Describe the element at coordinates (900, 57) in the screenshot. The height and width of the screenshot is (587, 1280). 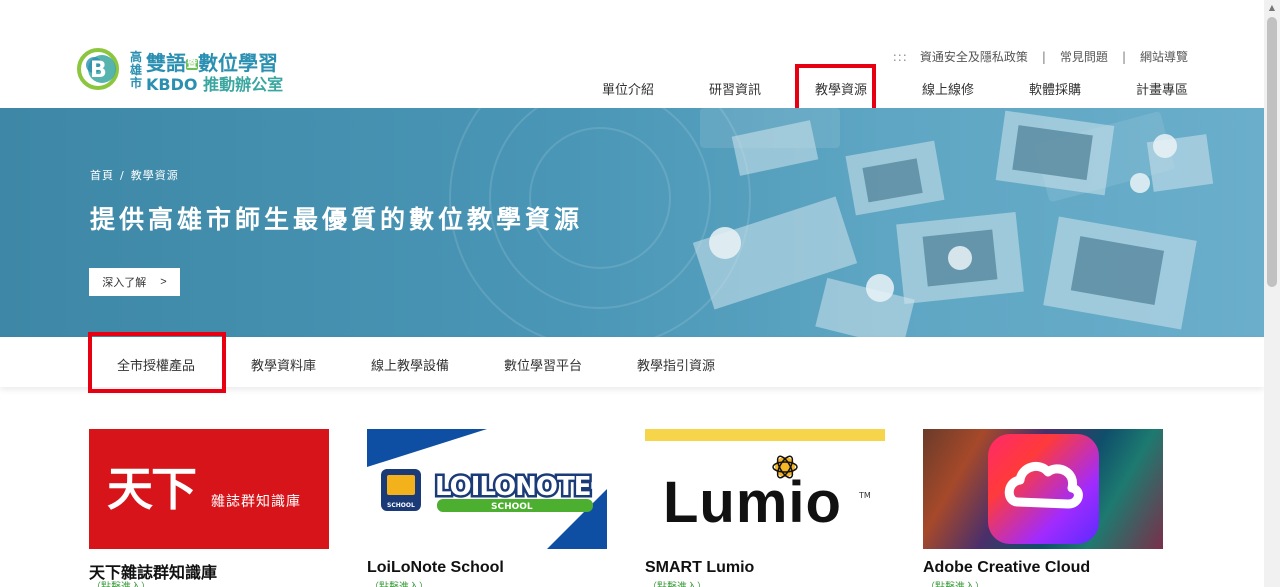
I see `accesskey-dots: :::` at that location.